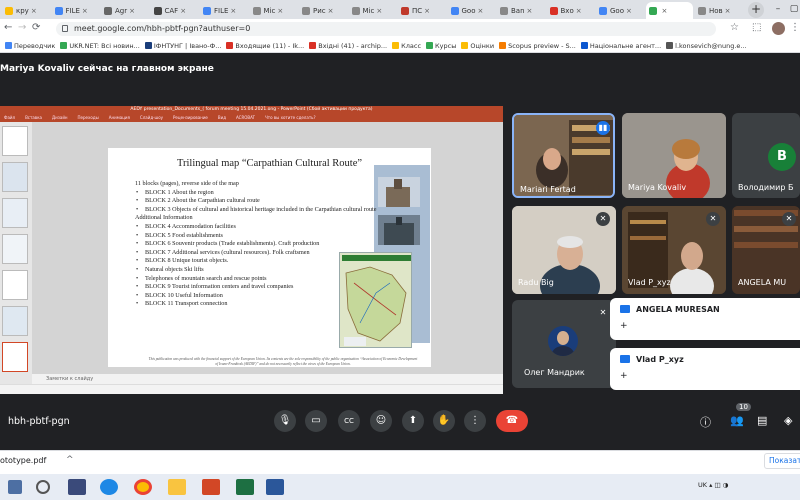  What do you see at coordinates (245, 487) in the screenshot?
I see `excel-icon` at bounding box center [245, 487].